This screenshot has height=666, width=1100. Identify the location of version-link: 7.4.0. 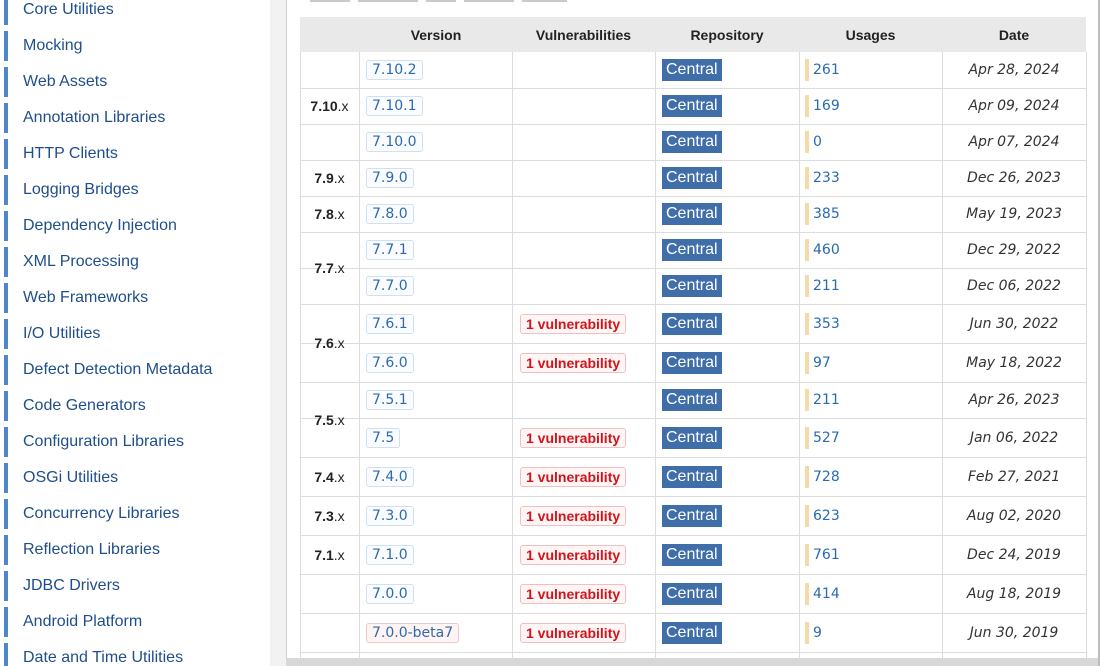
(390, 476).